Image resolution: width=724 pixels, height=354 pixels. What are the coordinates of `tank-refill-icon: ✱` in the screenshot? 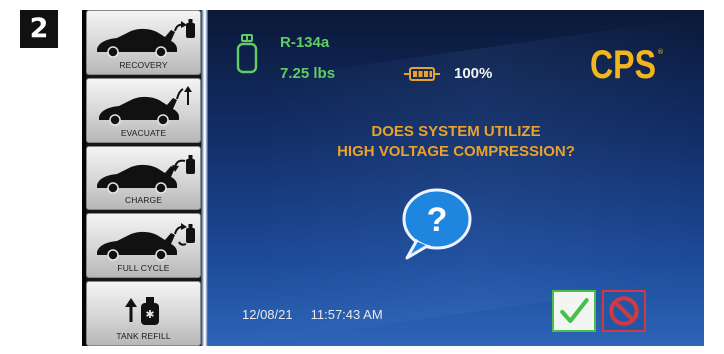 It's located at (142, 311).